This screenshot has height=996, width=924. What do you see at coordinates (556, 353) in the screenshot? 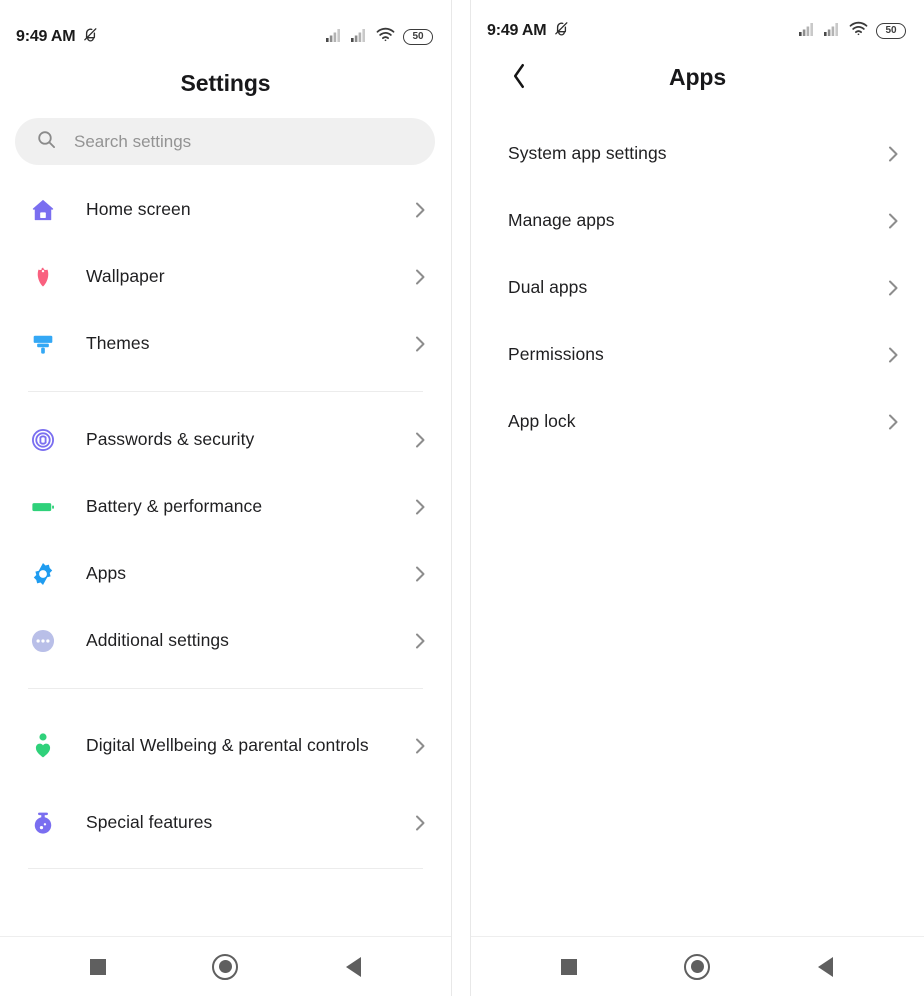
I see `apps-row-label: Permissions` at bounding box center [556, 353].